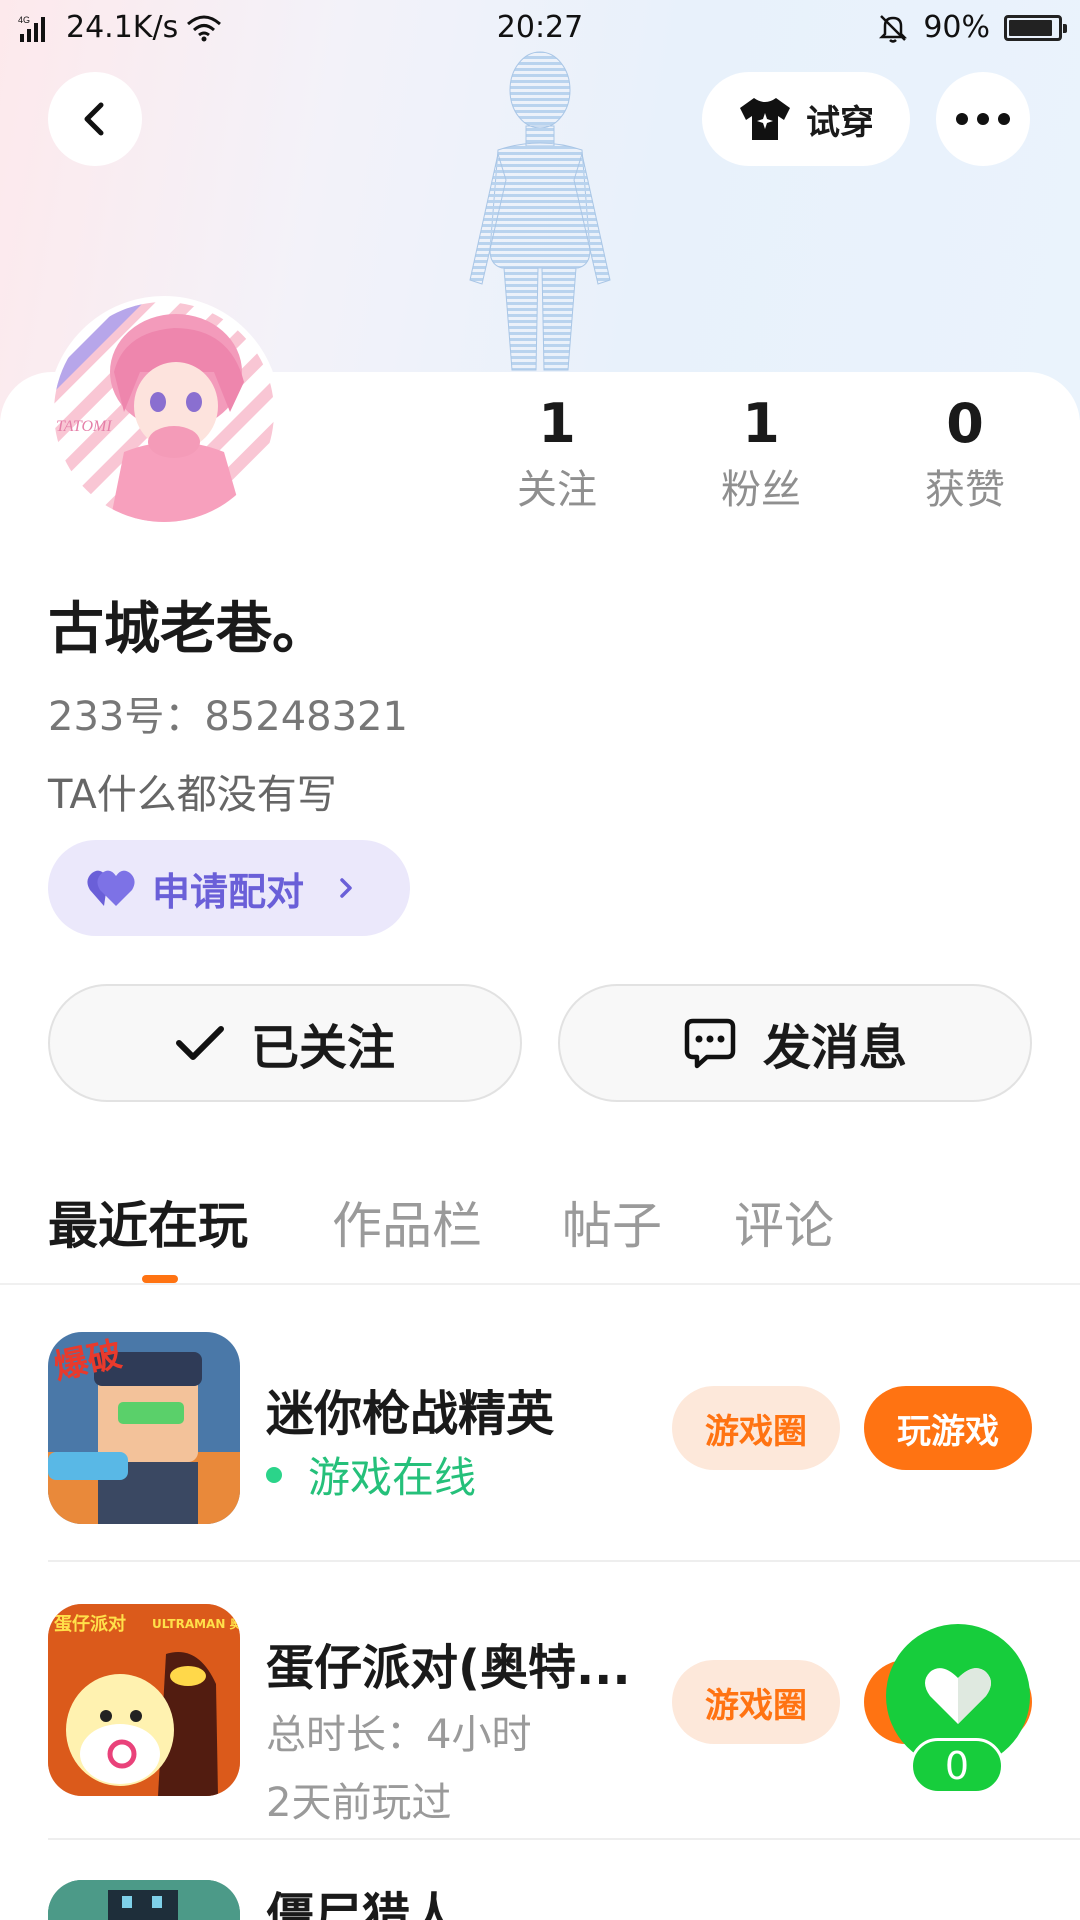  Describe the element at coordinates (948, 1428) in the screenshot. I see `play-game-button: 玩游戏` at that location.